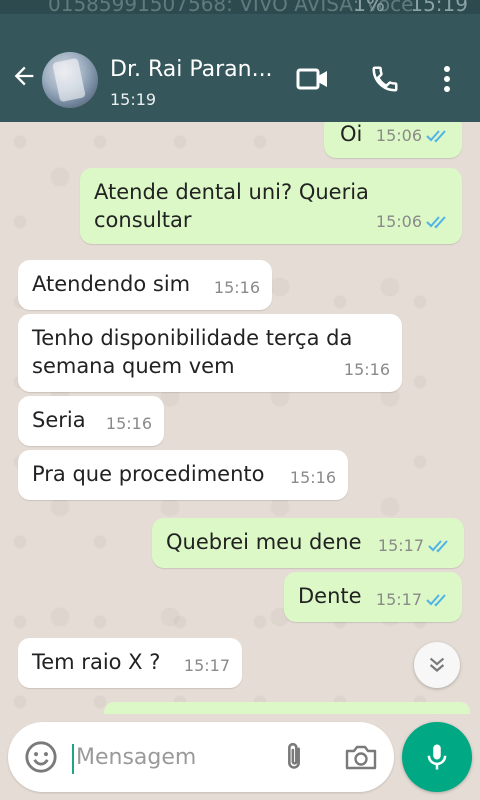 This screenshot has height=800, width=480. Describe the element at coordinates (41, 757) in the screenshot. I see `emoji-icon` at that location.